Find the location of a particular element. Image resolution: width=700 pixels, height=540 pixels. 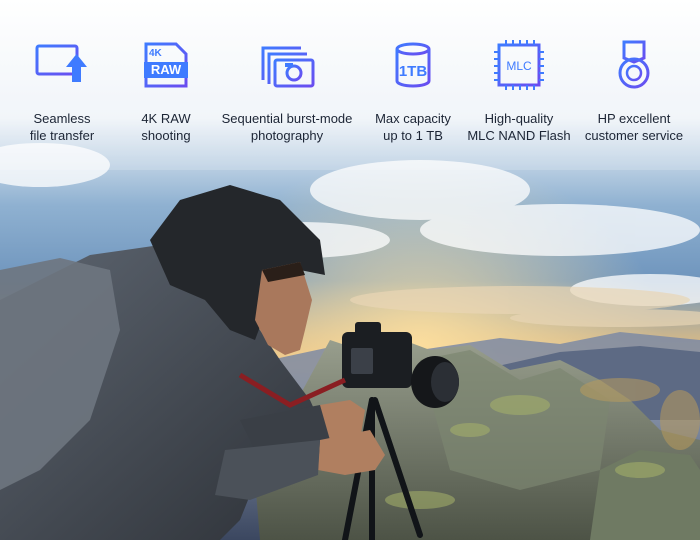

badge-1tb: 1TB is located at coordinates (413, 71).